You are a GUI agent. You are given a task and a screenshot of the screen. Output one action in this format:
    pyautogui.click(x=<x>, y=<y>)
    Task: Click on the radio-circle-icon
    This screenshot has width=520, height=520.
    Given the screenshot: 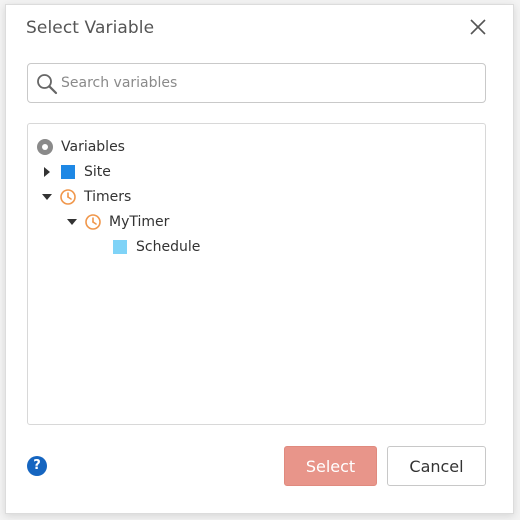 What is the action you would take?
    pyautogui.click(x=45, y=147)
    